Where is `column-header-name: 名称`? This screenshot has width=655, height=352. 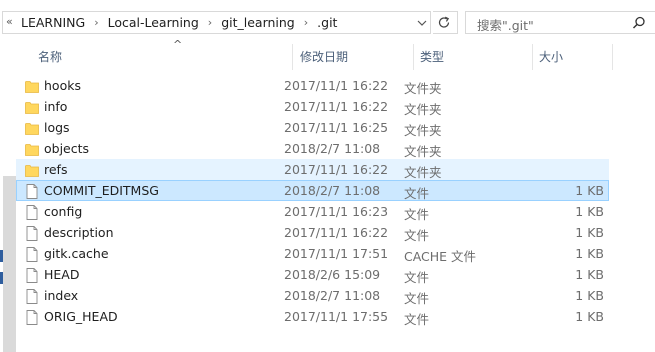 column-header-name: 名称 is located at coordinates (50, 56).